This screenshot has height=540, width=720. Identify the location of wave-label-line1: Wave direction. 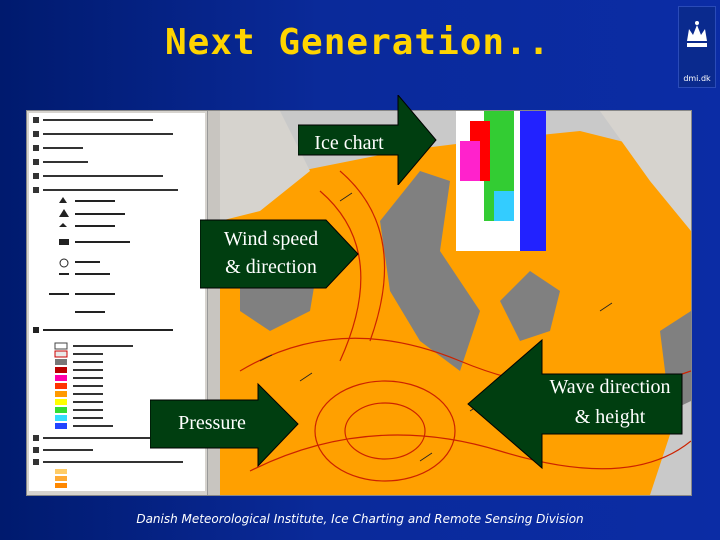
(610, 387).